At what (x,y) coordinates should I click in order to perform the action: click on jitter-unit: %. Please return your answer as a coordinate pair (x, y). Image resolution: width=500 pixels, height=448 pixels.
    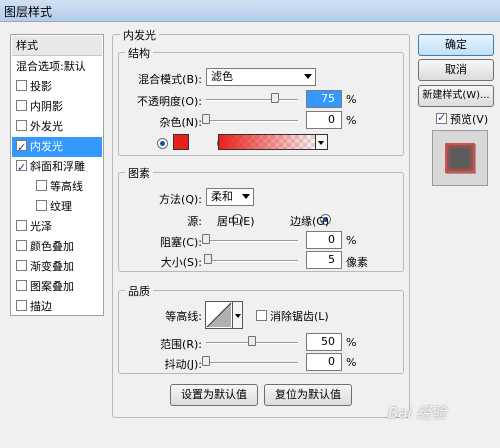
    Looking at the image, I should click on (351, 362).